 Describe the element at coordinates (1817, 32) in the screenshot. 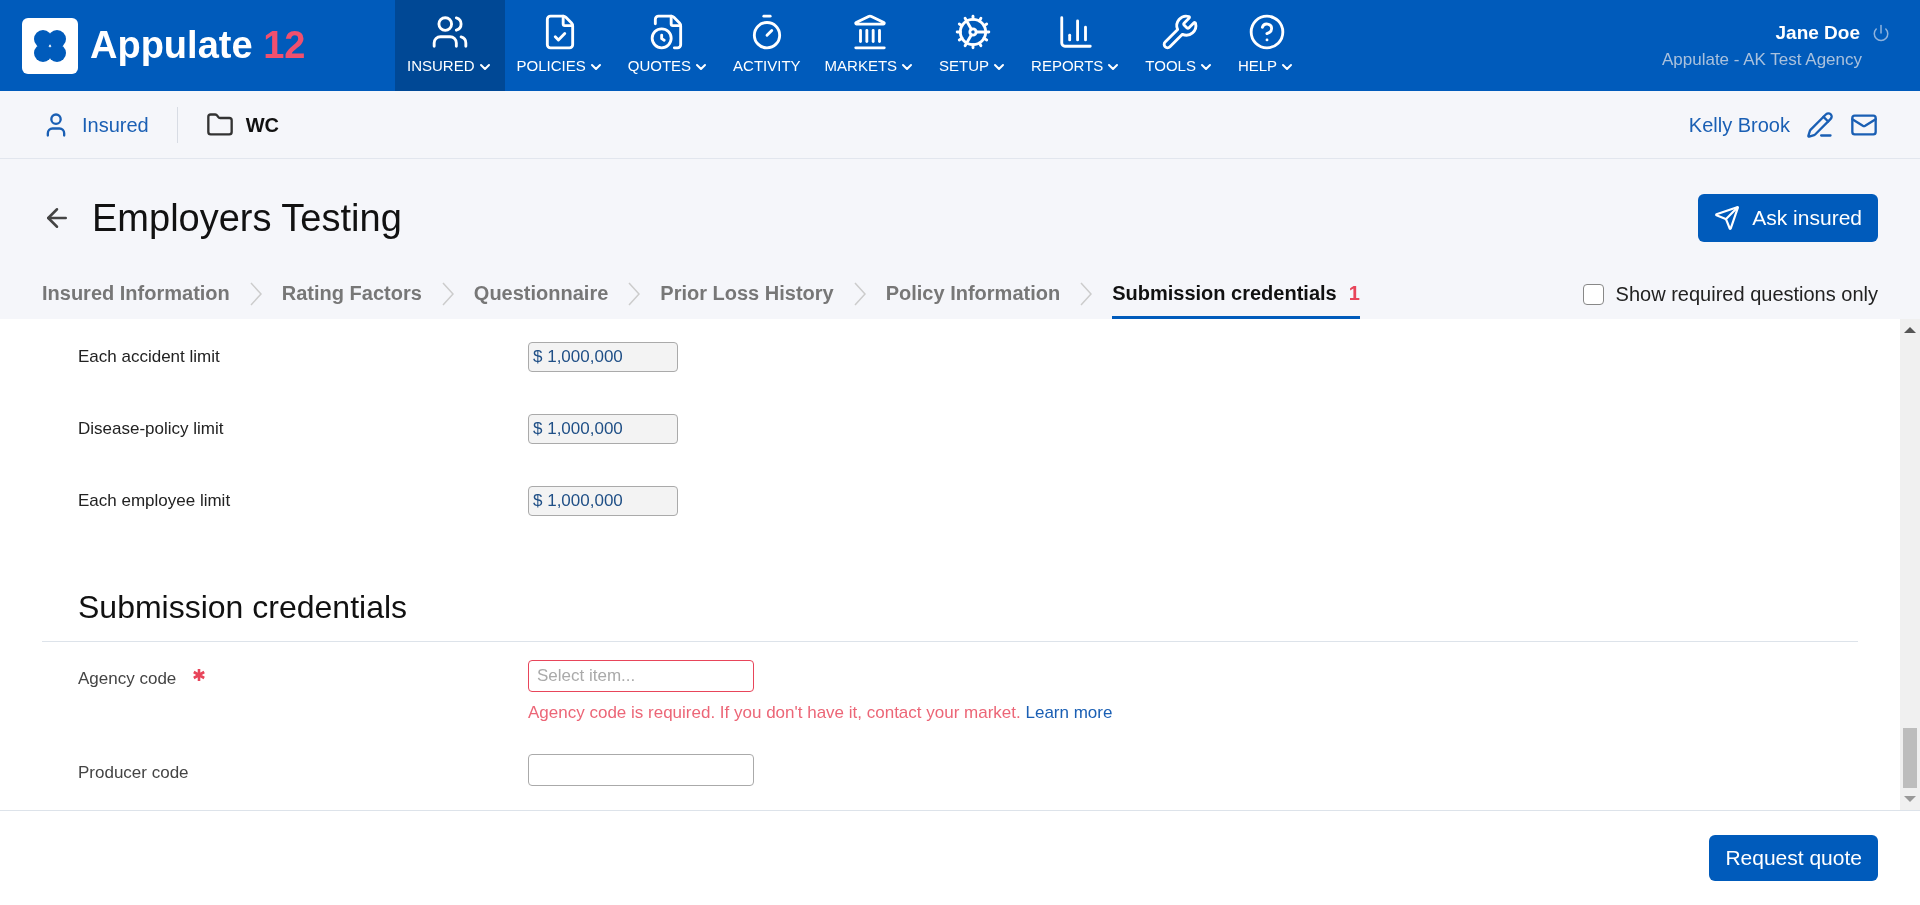

I see `user-name: Jane Doe` at that location.